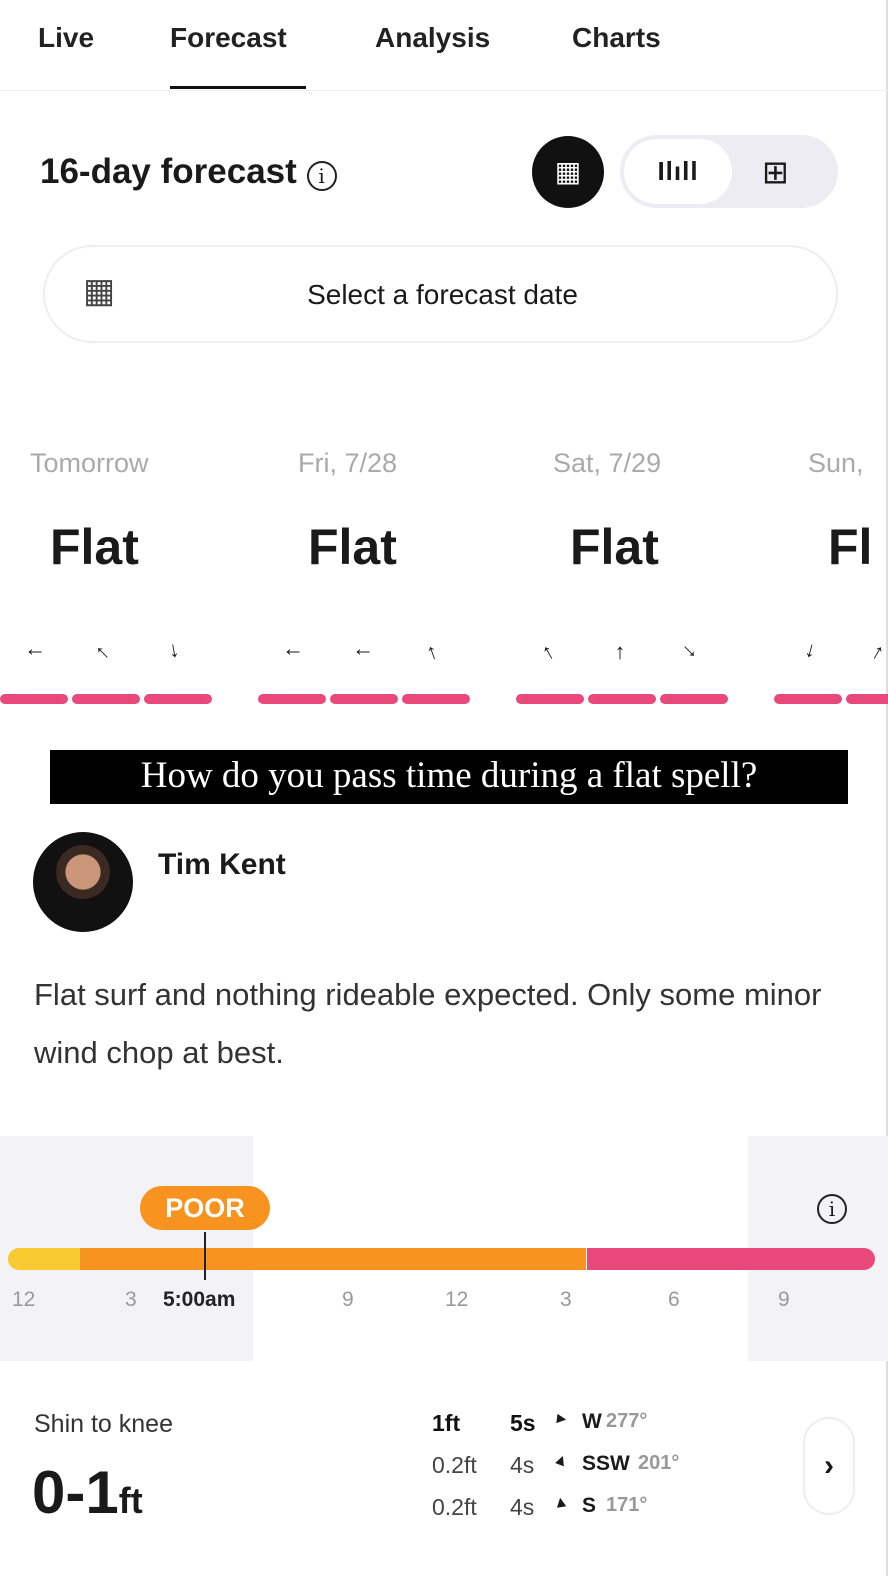 This screenshot has height=1576, width=888. What do you see at coordinates (627, 1505) in the screenshot?
I see `swell-degrees: 171°` at bounding box center [627, 1505].